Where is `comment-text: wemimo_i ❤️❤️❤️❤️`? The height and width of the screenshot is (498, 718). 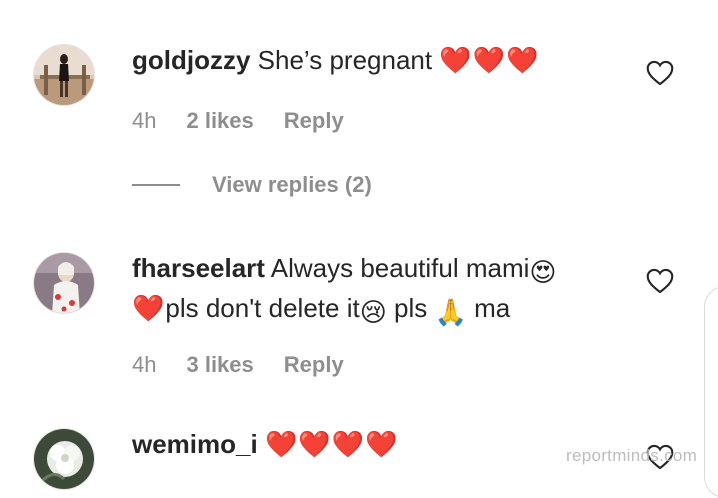 comment-text: wemimo_i ❤️❤️❤️❤️ is located at coordinates (382, 444).